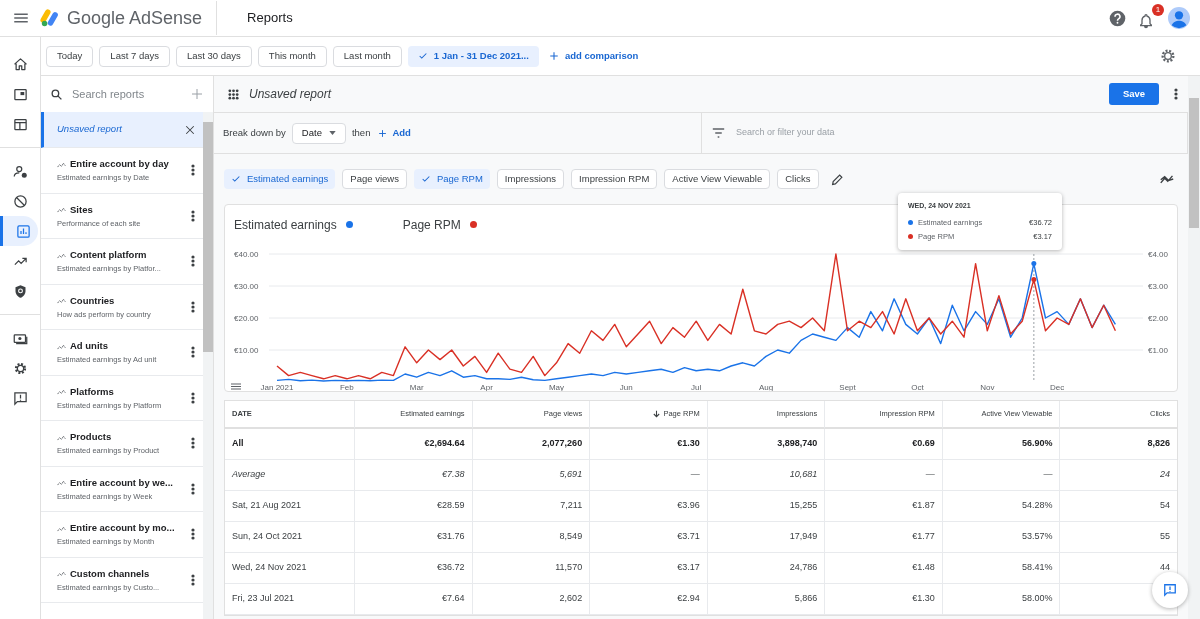 The image size is (1200, 619). Describe the element at coordinates (1000, 599) in the screenshot. I see `table-cell: 58.00%` at that location.